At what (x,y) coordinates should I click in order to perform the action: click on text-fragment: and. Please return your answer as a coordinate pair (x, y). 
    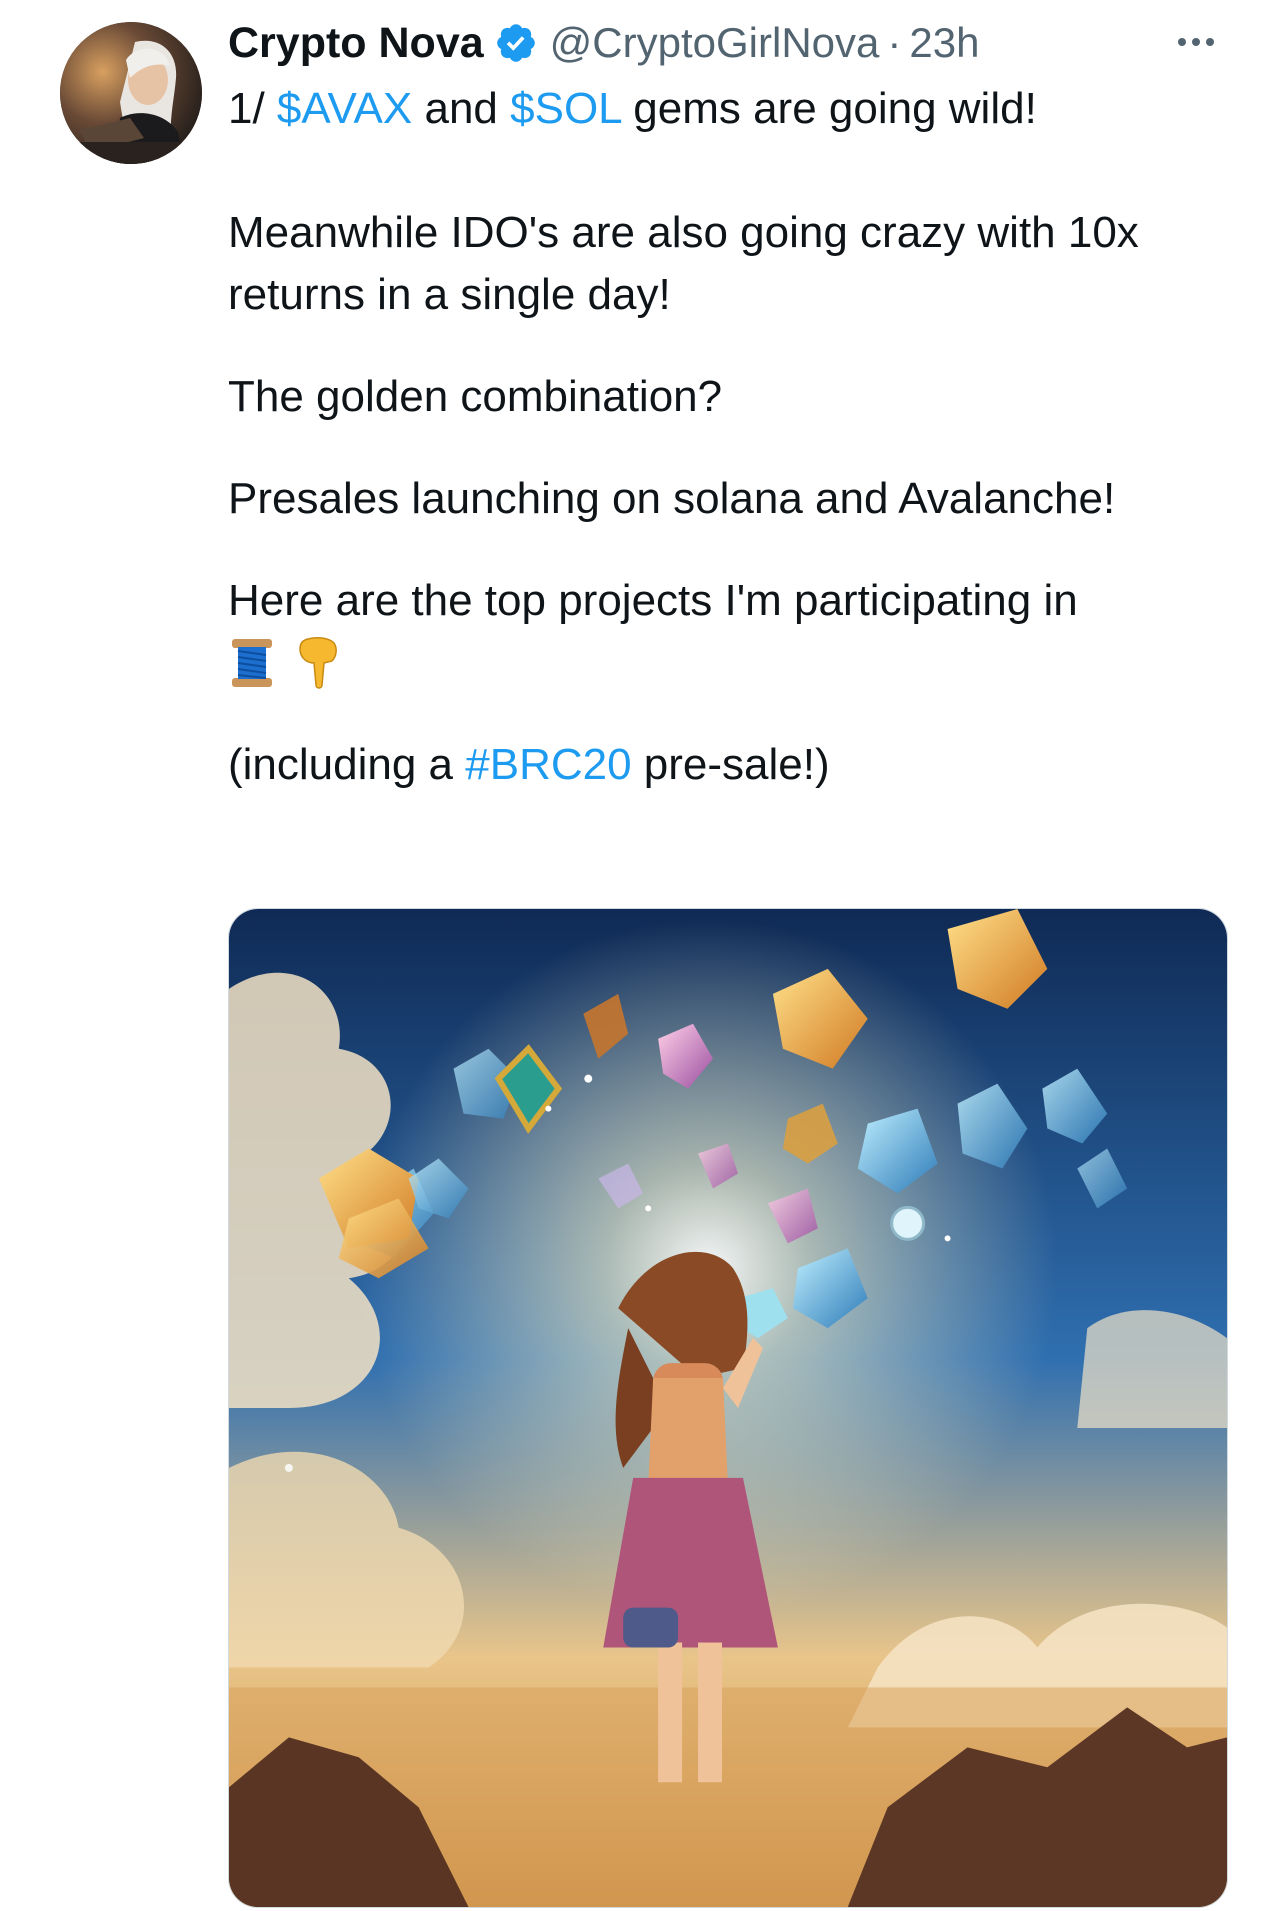
    Looking at the image, I should click on (461, 108).